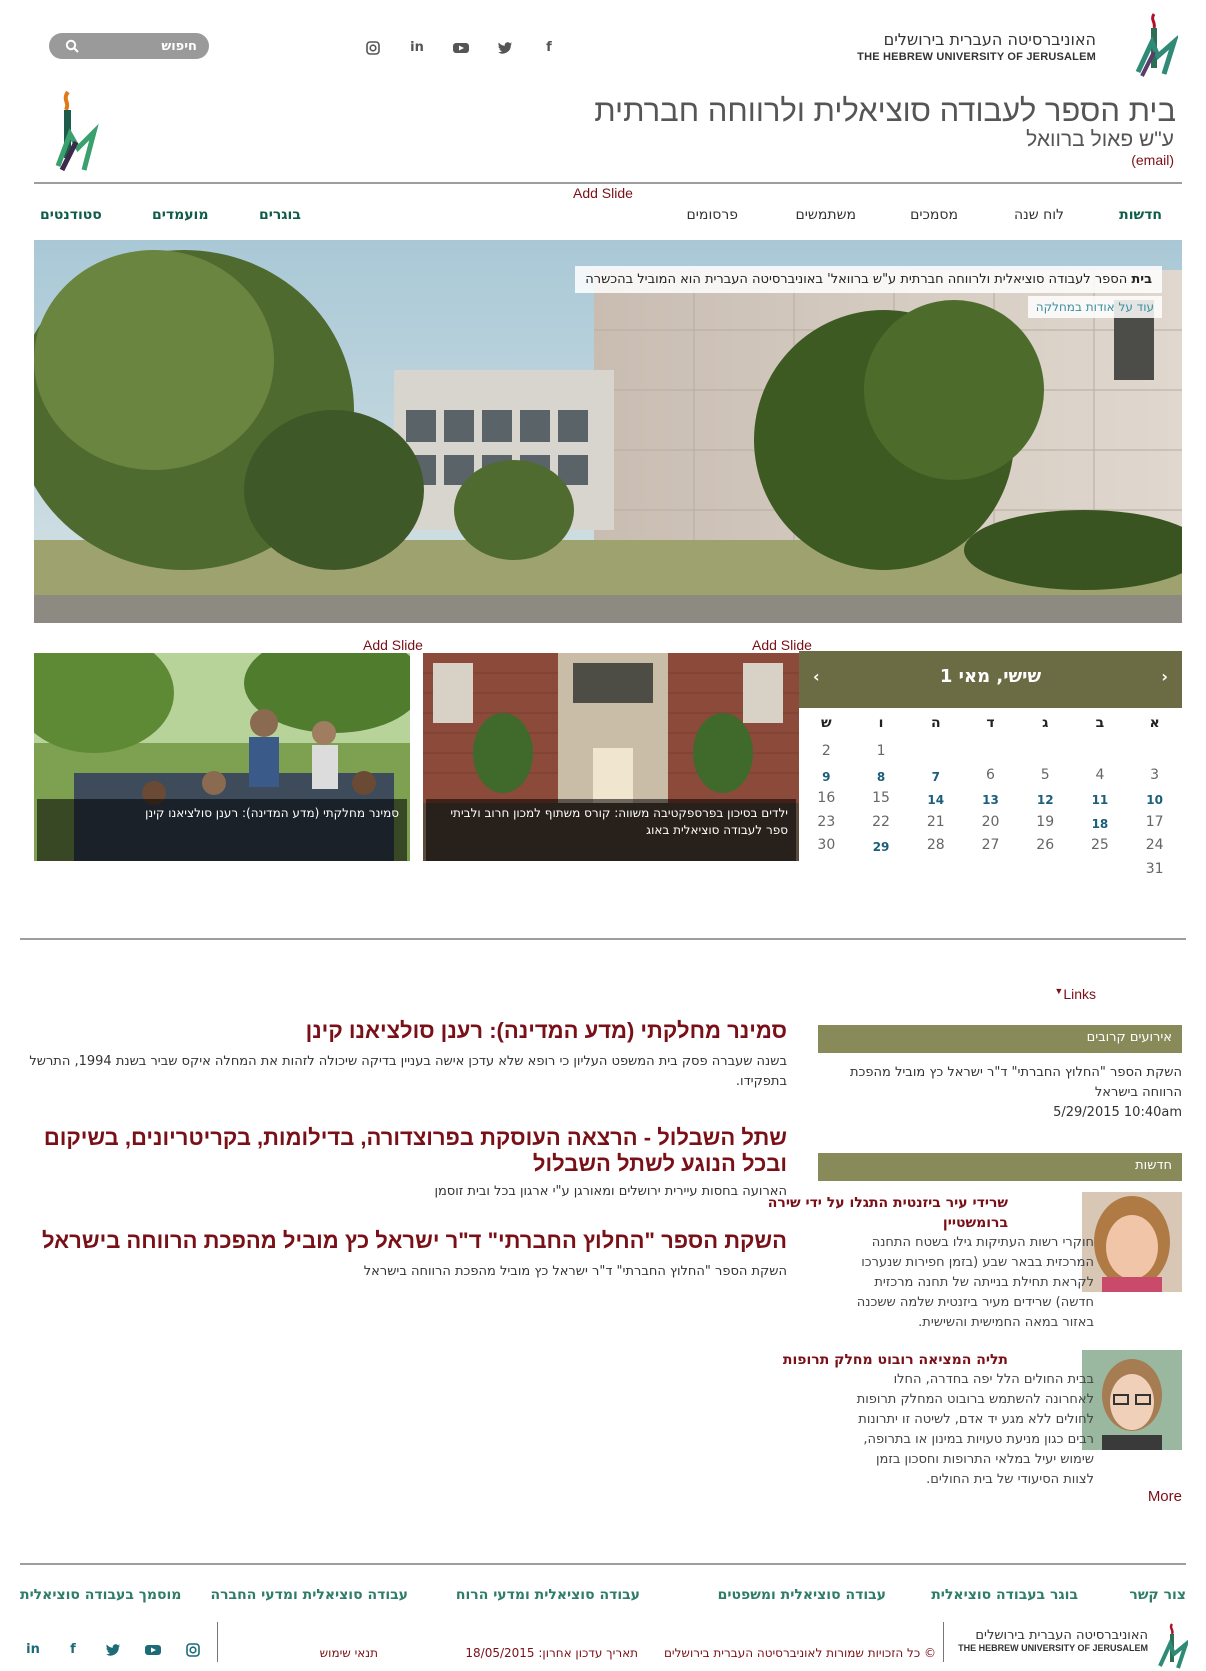  What do you see at coordinates (551, 1653) in the screenshot?
I see `last-update-text: תאריך עדכון אחרון: 18/05/2015` at bounding box center [551, 1653].